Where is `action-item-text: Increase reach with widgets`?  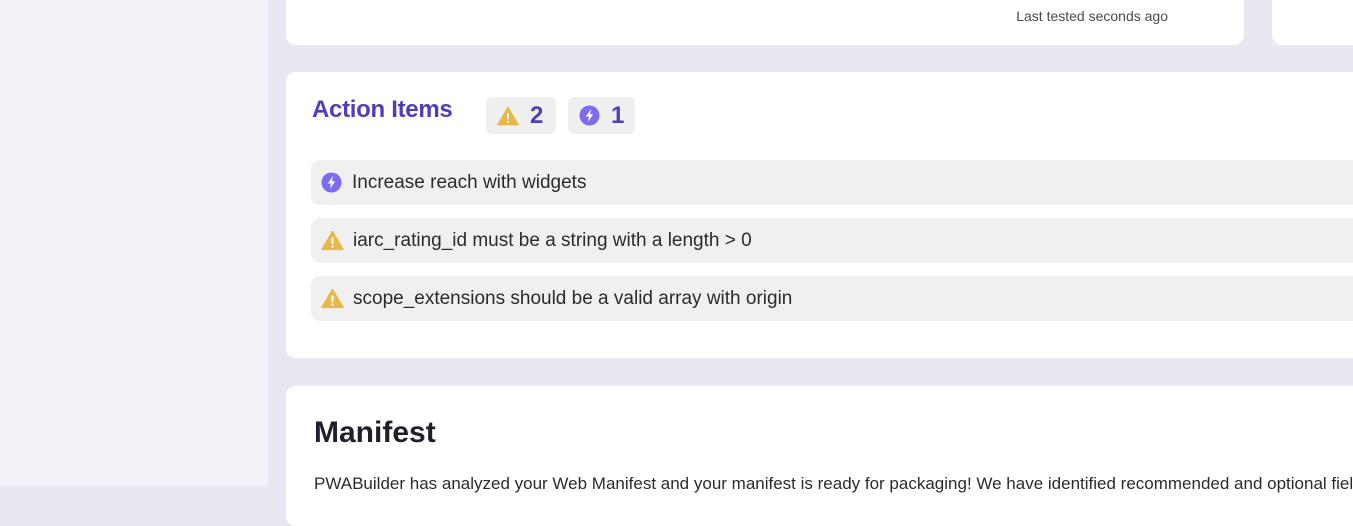
action-item-text: Increase reach with widgets is located at coordinates (469, 182).